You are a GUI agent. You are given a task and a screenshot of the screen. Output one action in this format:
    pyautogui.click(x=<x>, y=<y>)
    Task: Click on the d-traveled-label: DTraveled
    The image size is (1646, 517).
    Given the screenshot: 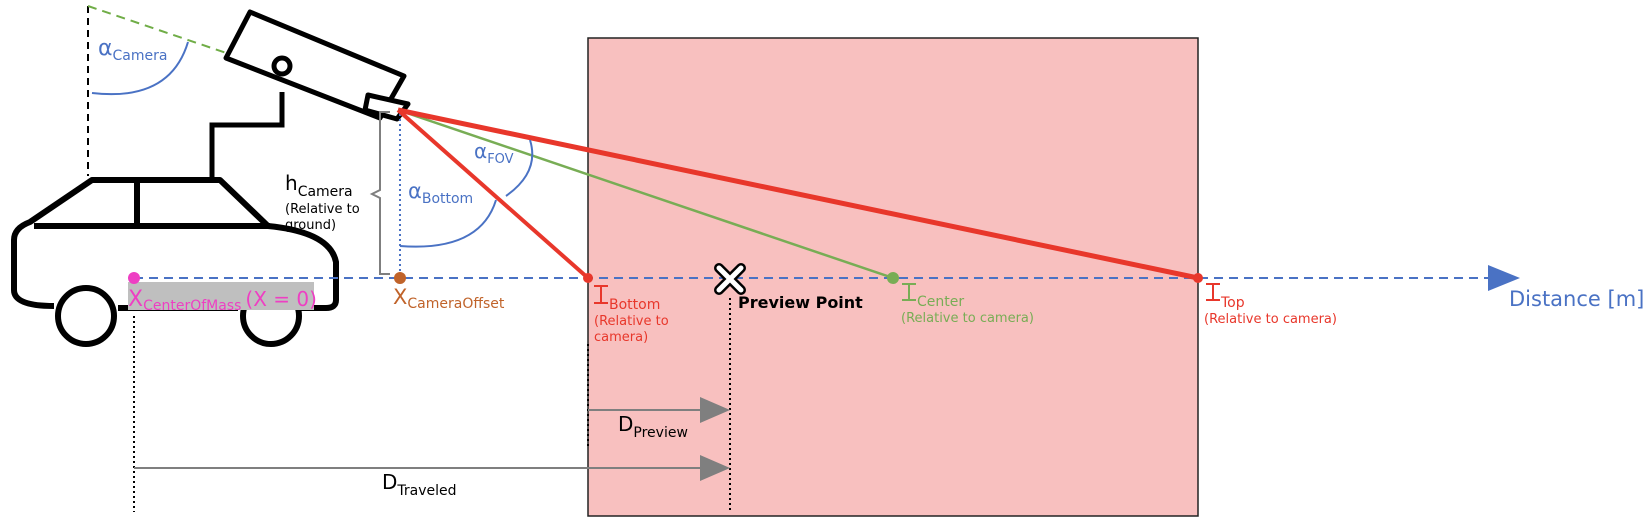 What is the action you would take?
    pyautogui.click(x=419, y=484)
    